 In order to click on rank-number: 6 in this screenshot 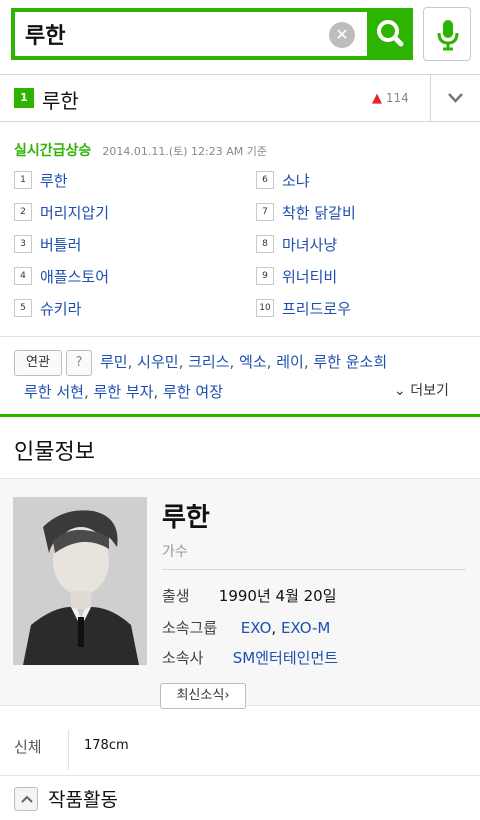, I will do `click(265, 180)`.